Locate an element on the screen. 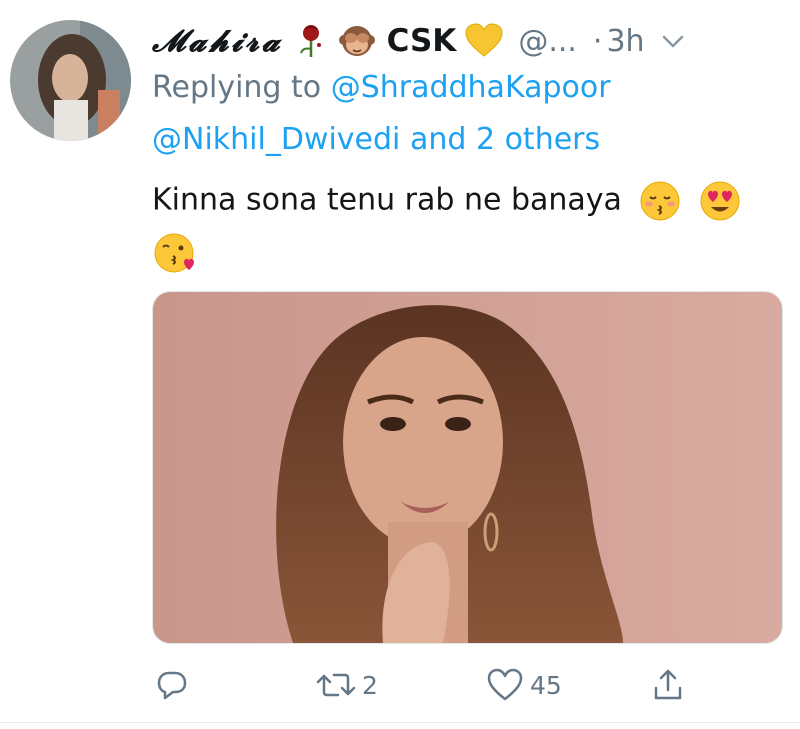  mention-link: @Nikhil_Dwivedi is located at coordinates (276, 139).